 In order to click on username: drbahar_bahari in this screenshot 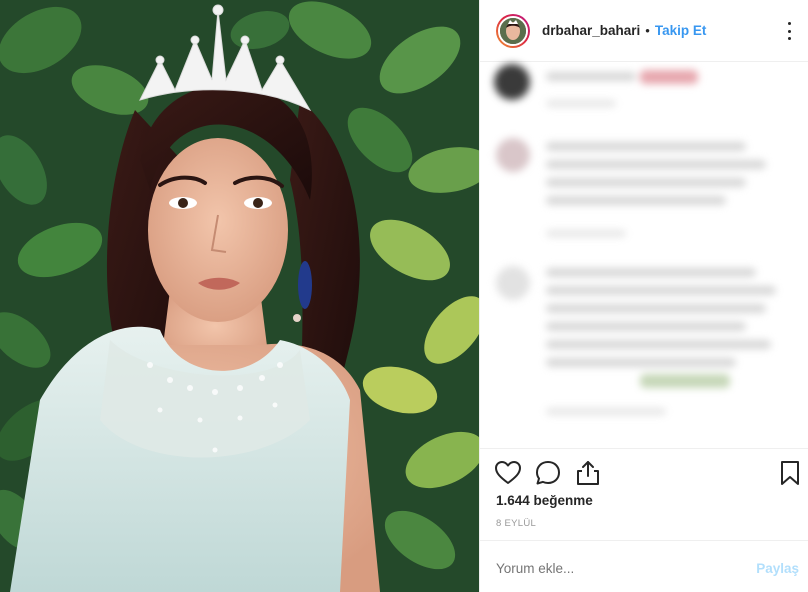, I will do `click(591, 30)`.